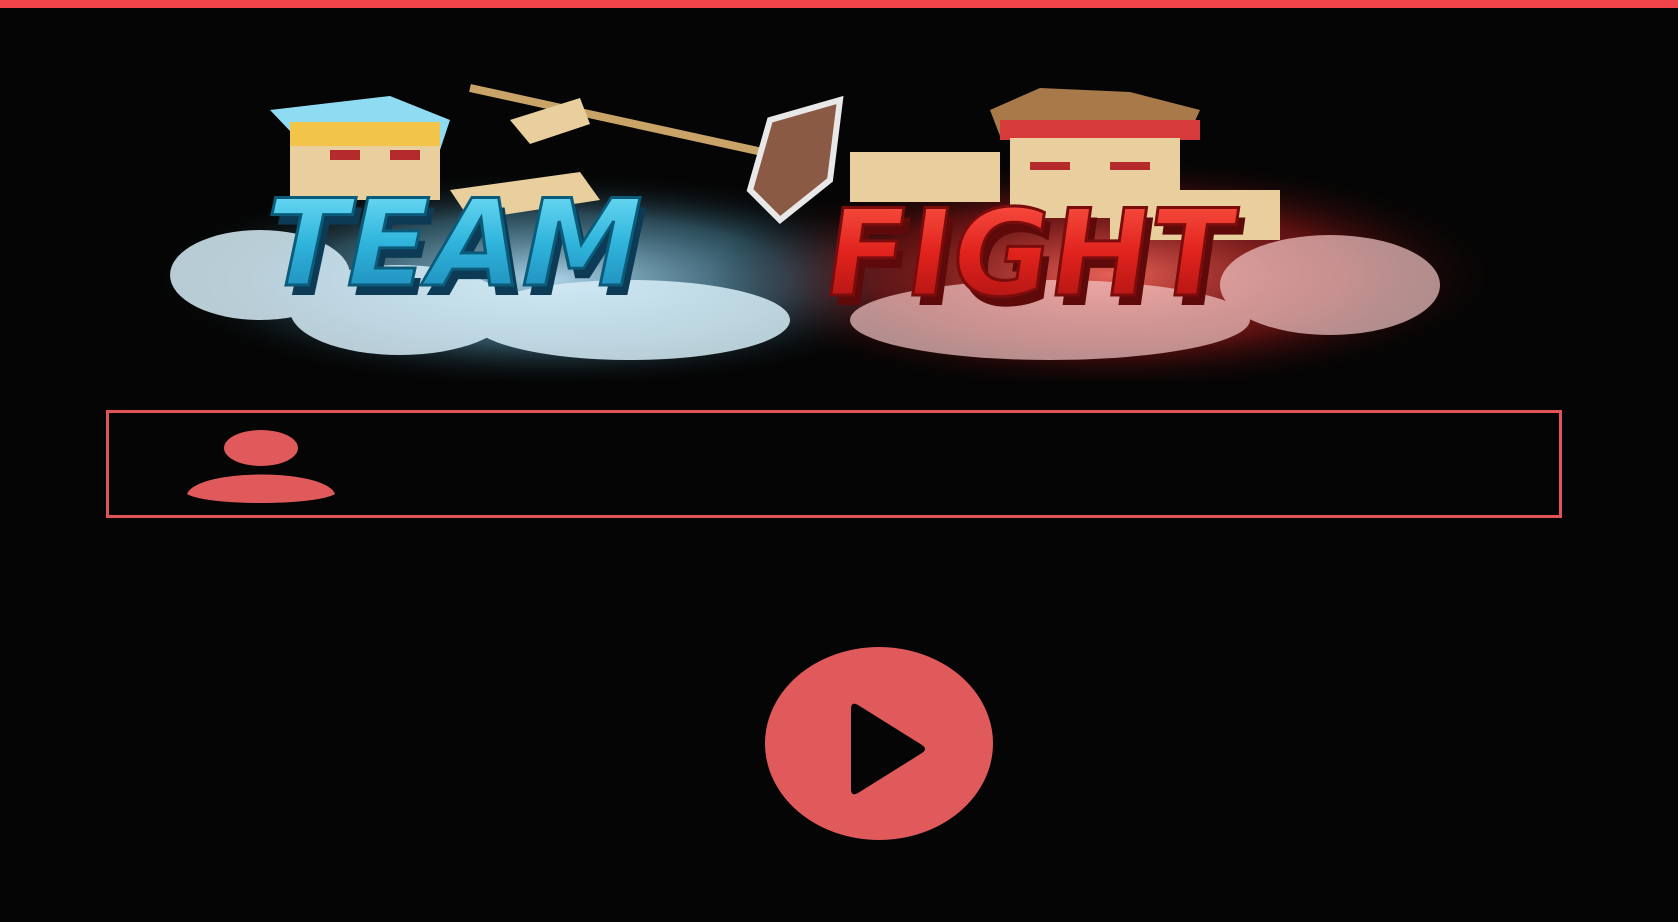 Image resolution: width=1678 pixels, height=922 pixels. Describe the element at coordinates (1029, 254) in the screenshot. I see `svg-text: FIGHT` at that location.